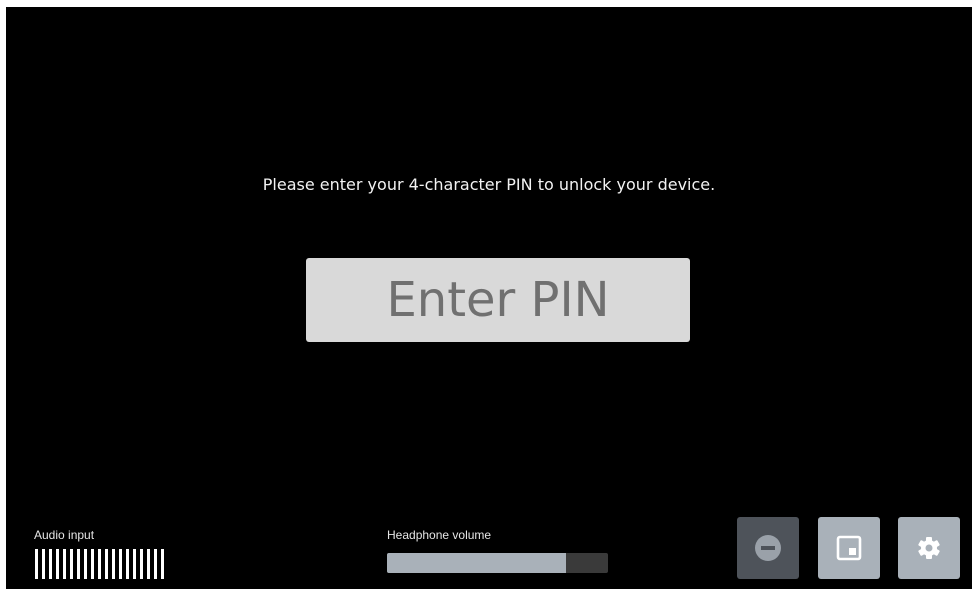 Image resolution: width=974 pixels, height=589 pixels. I want to click on headphone-volume-label: Headphone volume, so click(439, 535).